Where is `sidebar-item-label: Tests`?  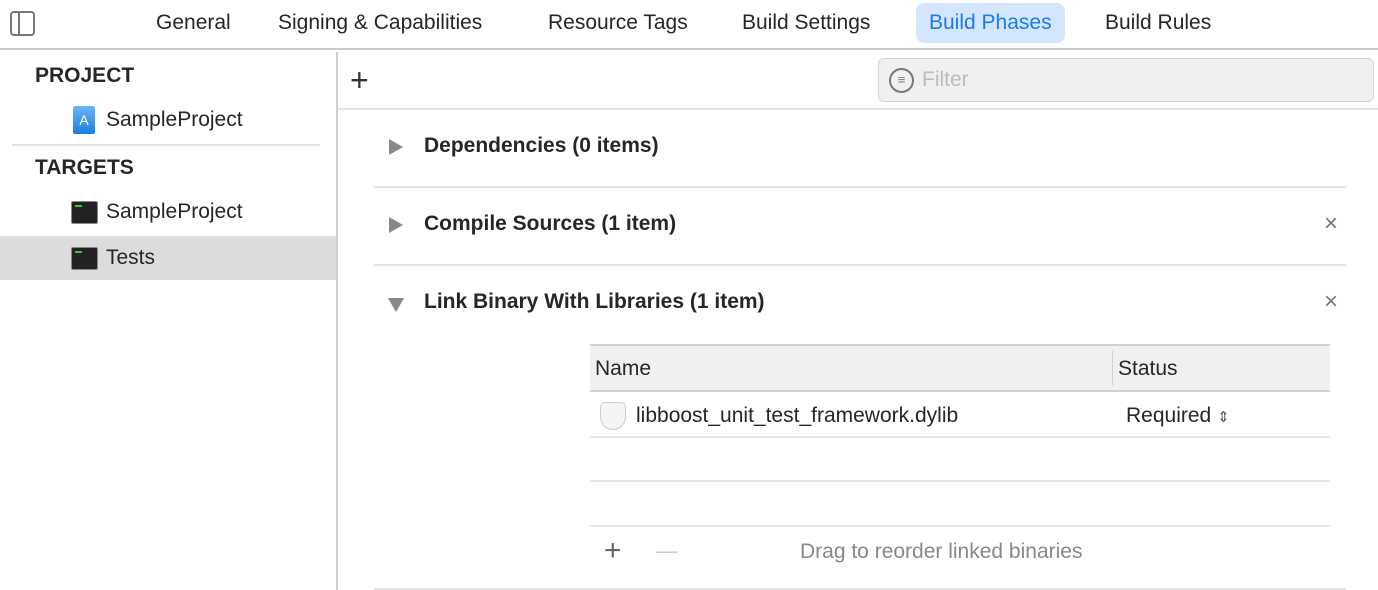 sidebar-item-label: Tests is located at coordinates (131, 257).